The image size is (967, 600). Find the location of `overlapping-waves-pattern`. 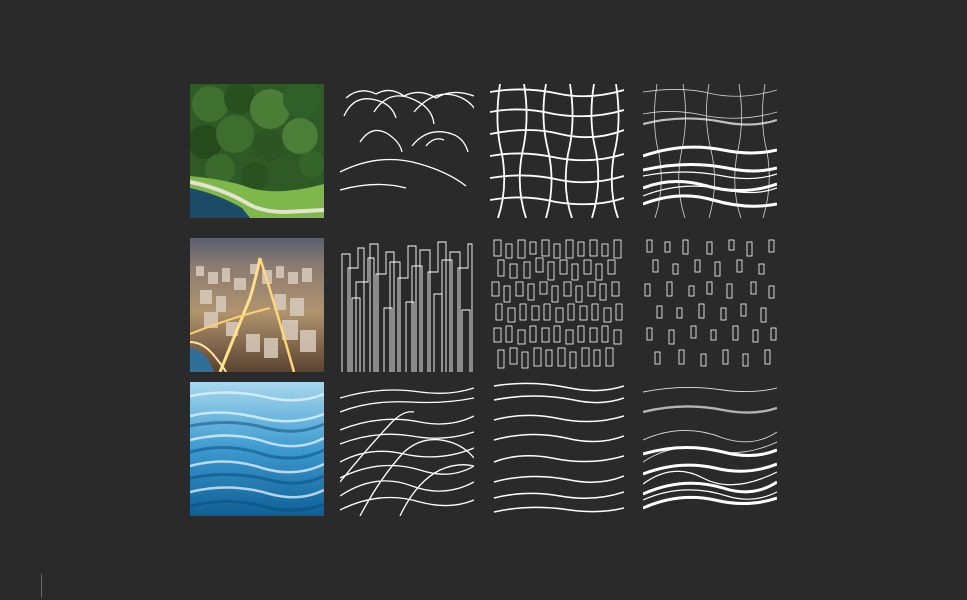

overlapping-waves-pattern is located at coordinates (407, 449).